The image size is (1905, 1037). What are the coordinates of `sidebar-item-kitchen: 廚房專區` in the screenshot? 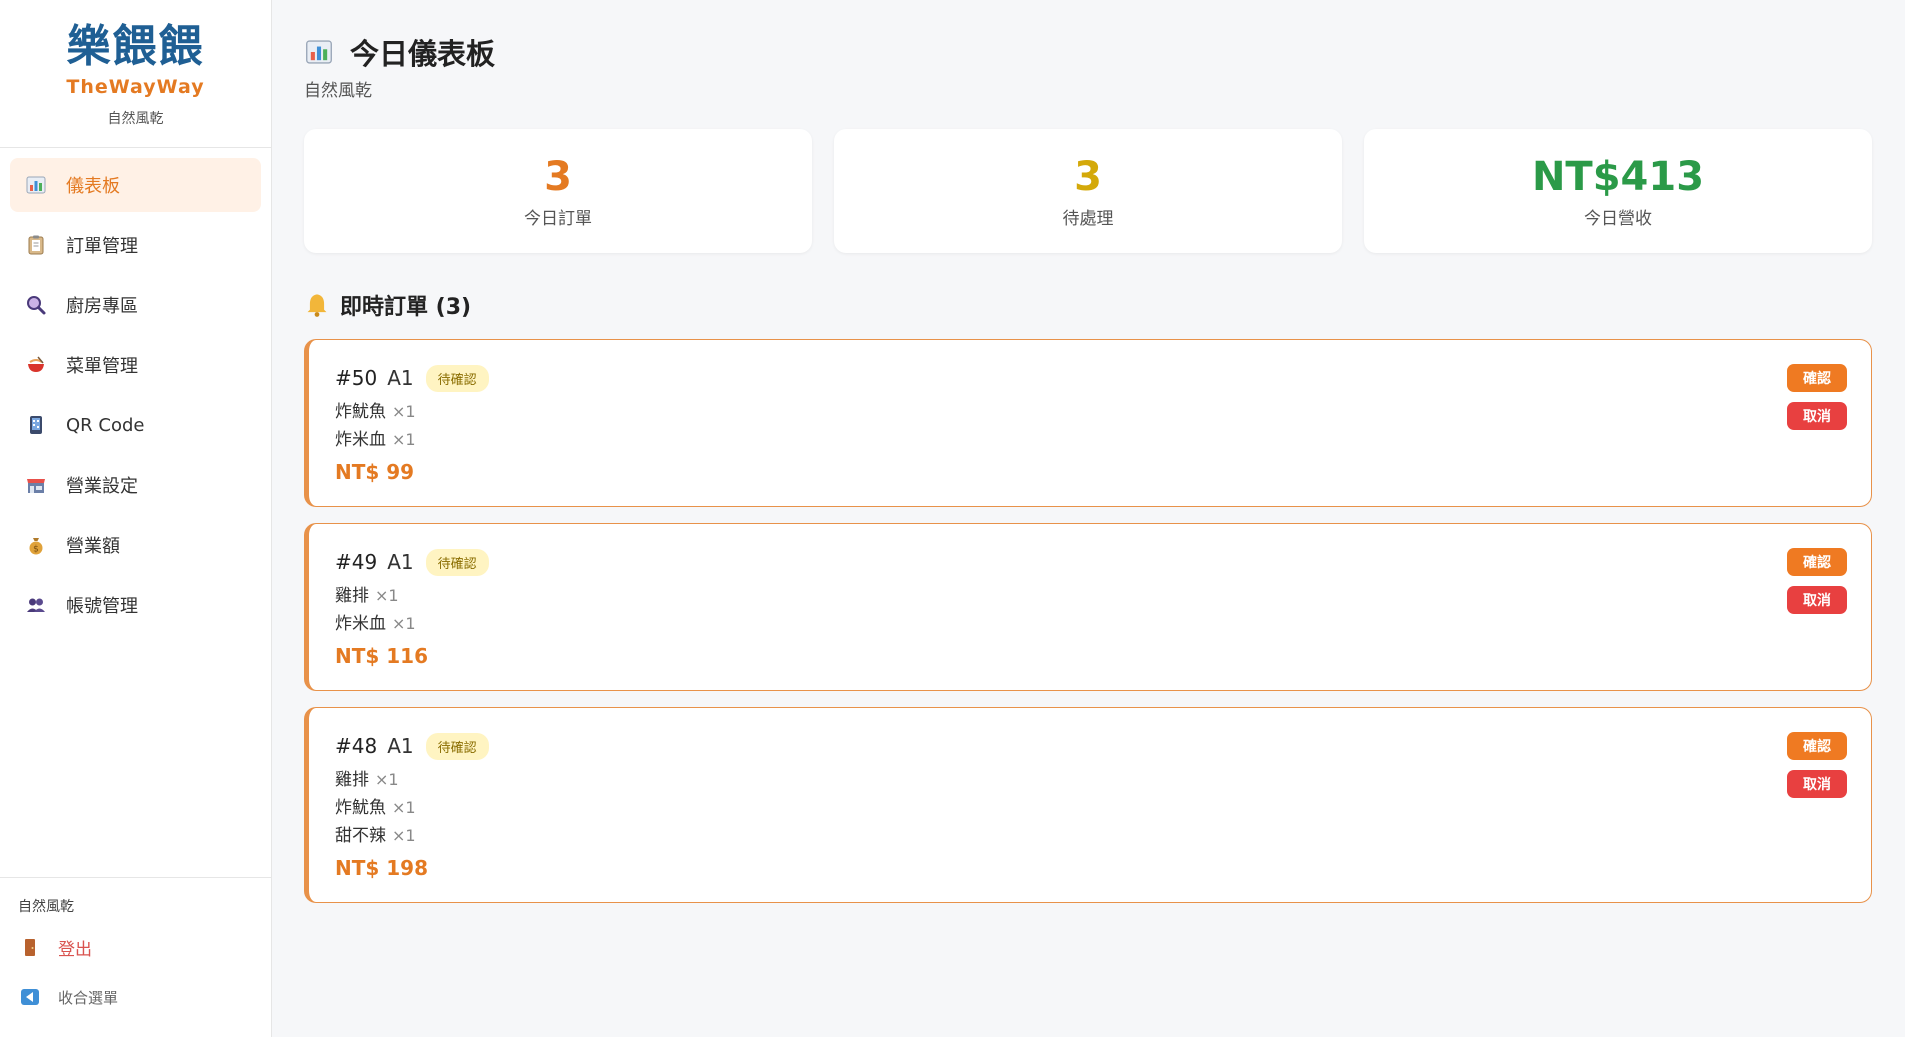 It's located at (135, 305).